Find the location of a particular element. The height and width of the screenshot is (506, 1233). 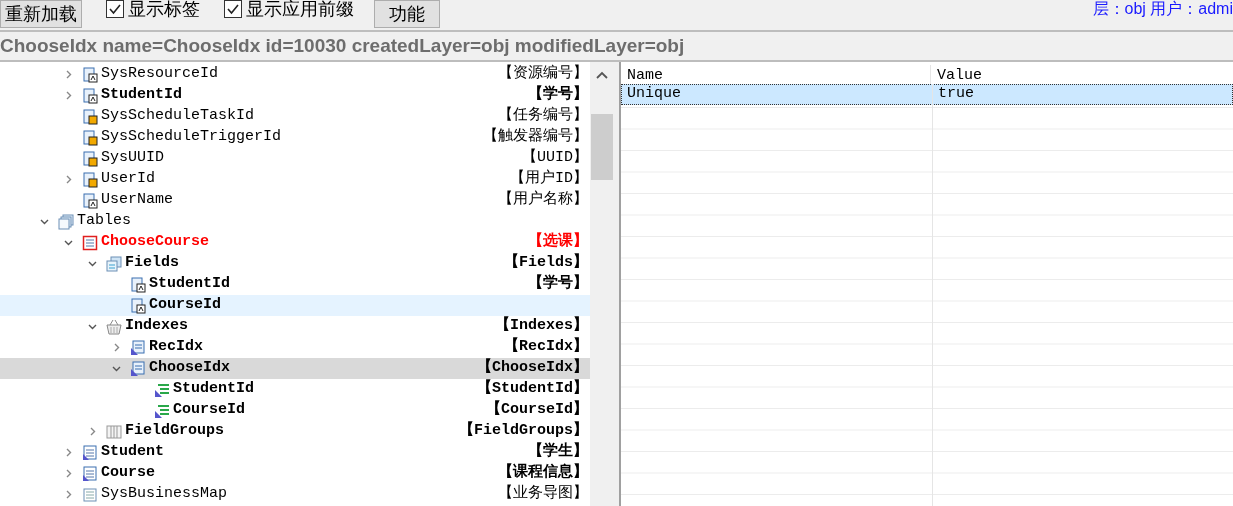

basket-icon is located at coordinates (114, 326).